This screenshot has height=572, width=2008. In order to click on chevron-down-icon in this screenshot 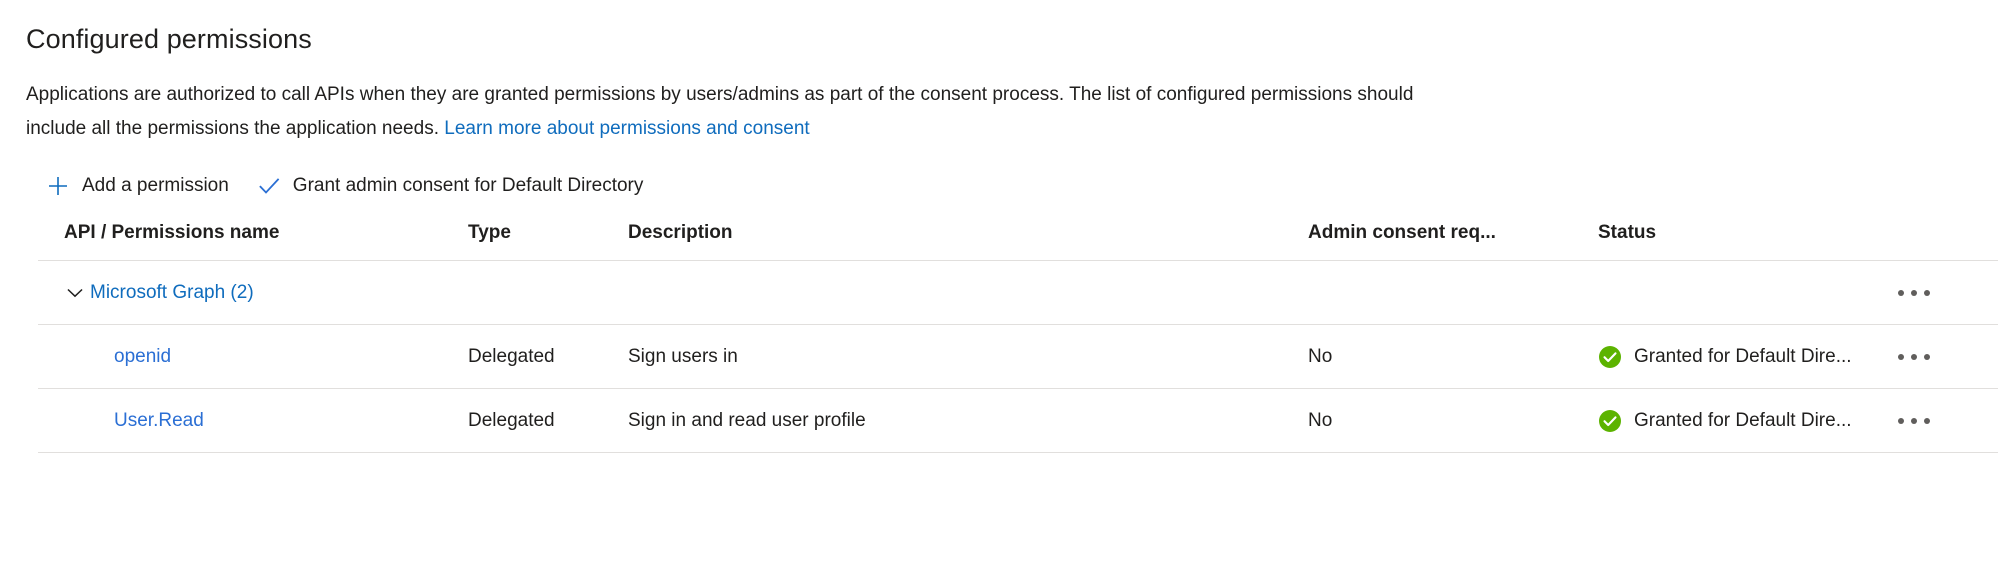, I will do `click(75, 293)`.